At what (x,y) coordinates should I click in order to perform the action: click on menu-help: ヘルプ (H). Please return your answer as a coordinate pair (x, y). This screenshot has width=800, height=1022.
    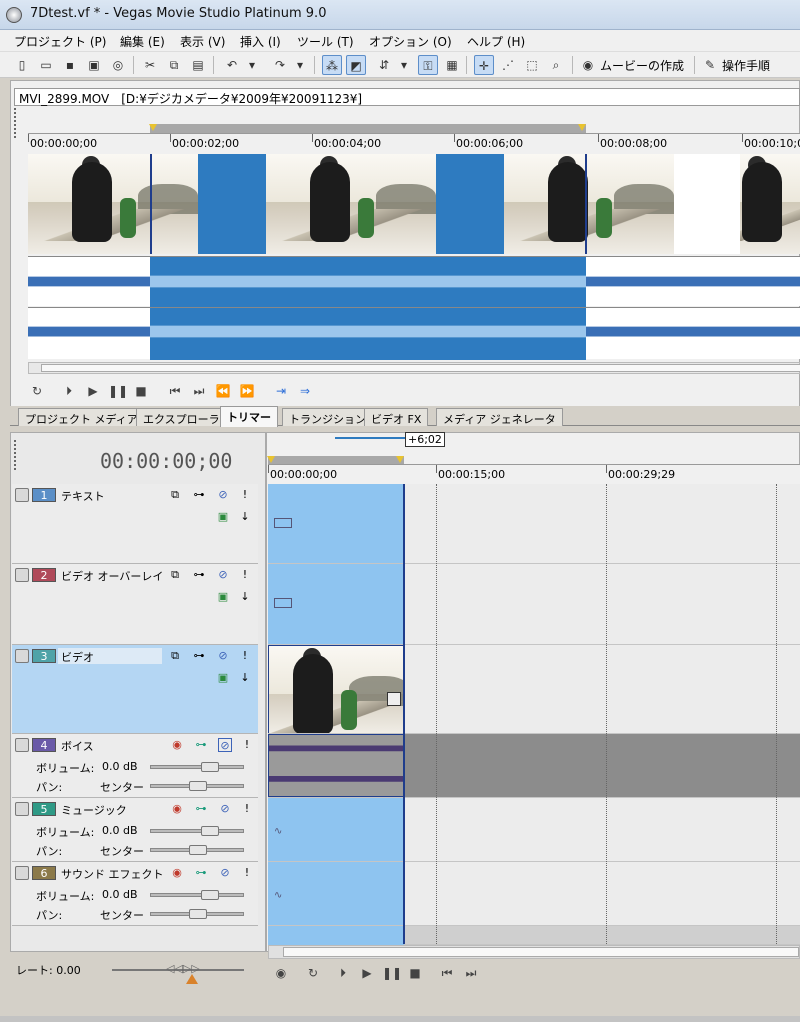
    Looking at the image, I should click on (496, 41).